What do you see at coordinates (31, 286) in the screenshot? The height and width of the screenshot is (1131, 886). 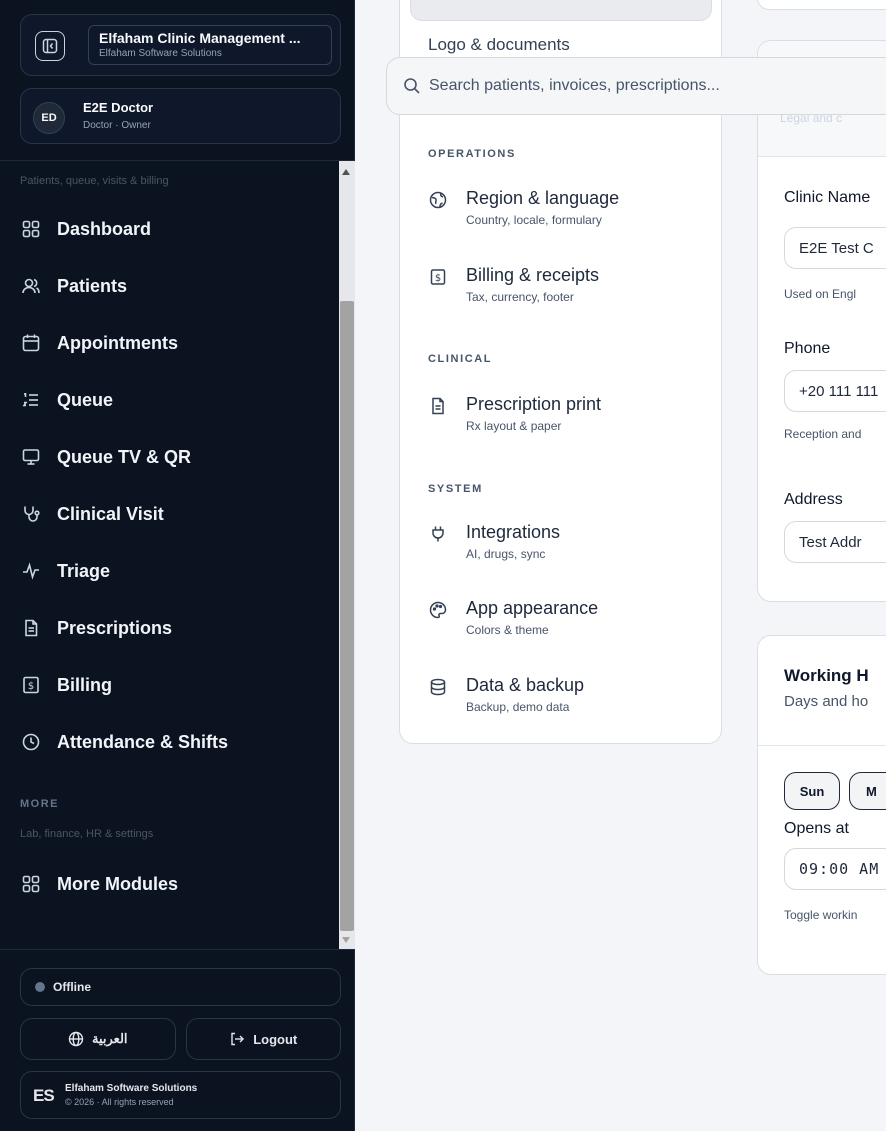 I see `users-icon` at bounding box center [31, 286].